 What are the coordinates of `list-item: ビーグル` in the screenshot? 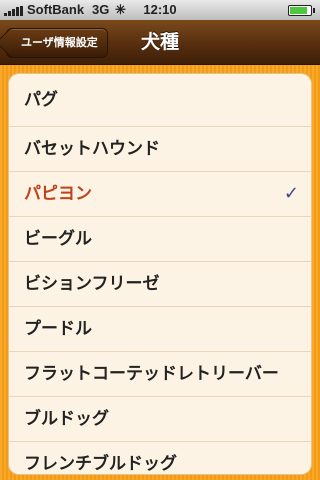 It's located at (160, 239).